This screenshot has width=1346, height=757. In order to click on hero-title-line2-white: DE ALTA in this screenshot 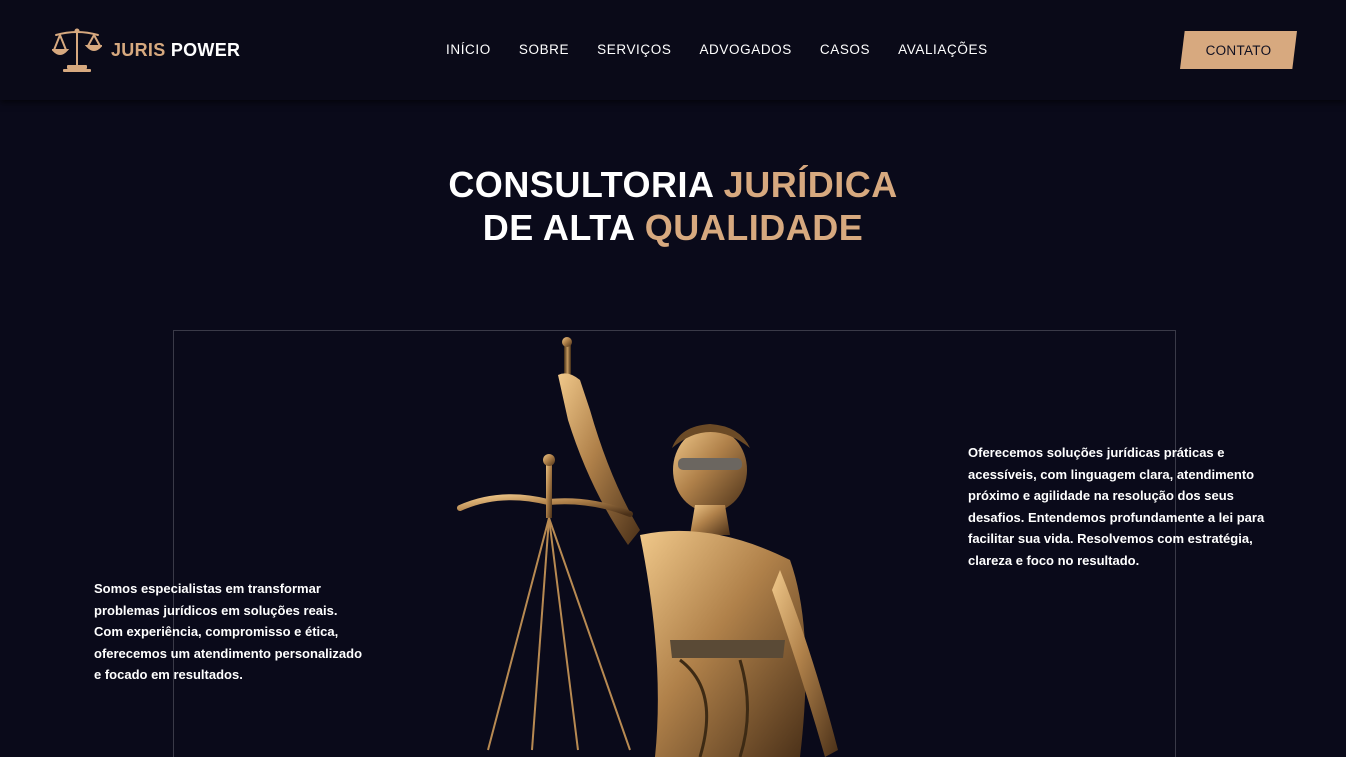, I will do `click(558, 227)`.